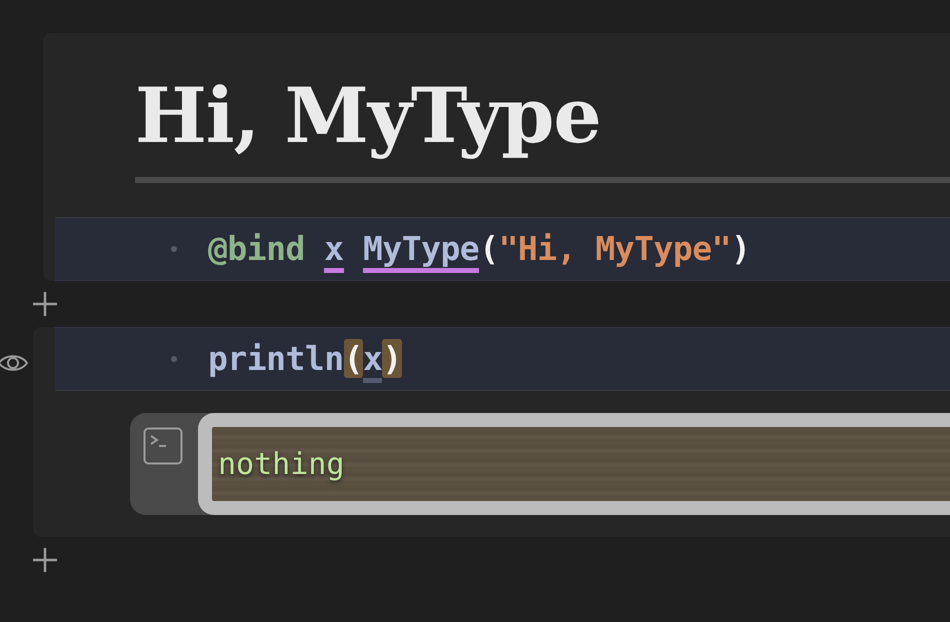  What do you see at coordinates (368, 116) in the screenshot?
I see `heading: Hi, MyType` at bounding box center [368, 116].